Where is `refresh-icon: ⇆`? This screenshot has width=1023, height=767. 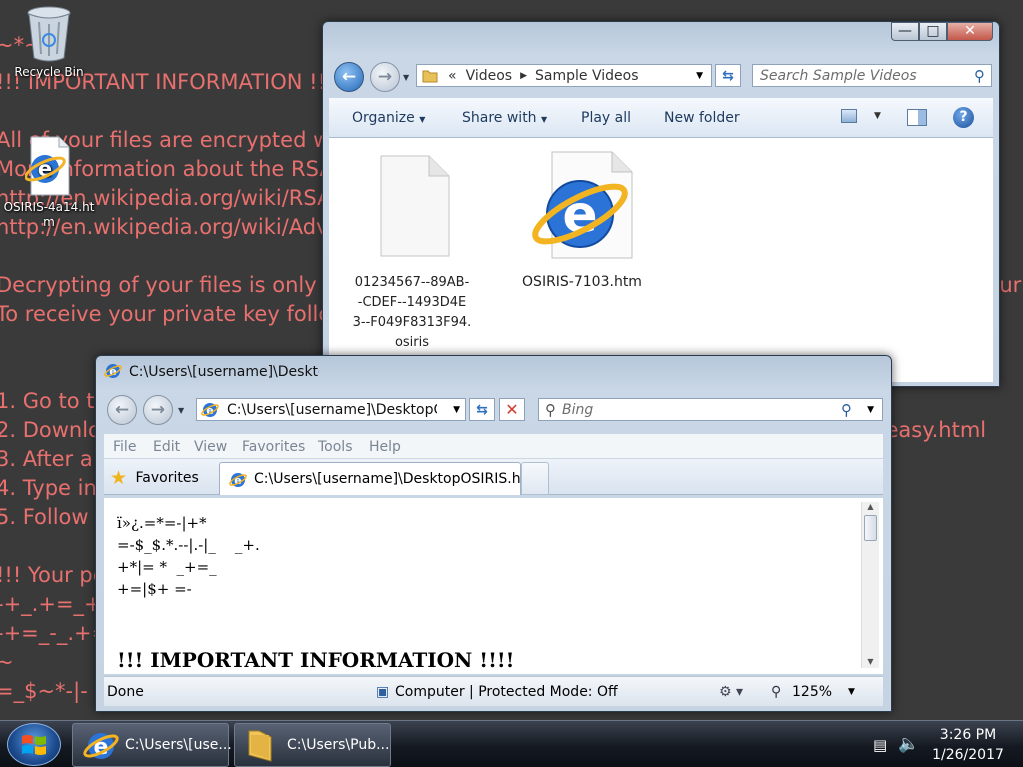 refresh-icon: ⇆ is located at coordinates (728, 75).